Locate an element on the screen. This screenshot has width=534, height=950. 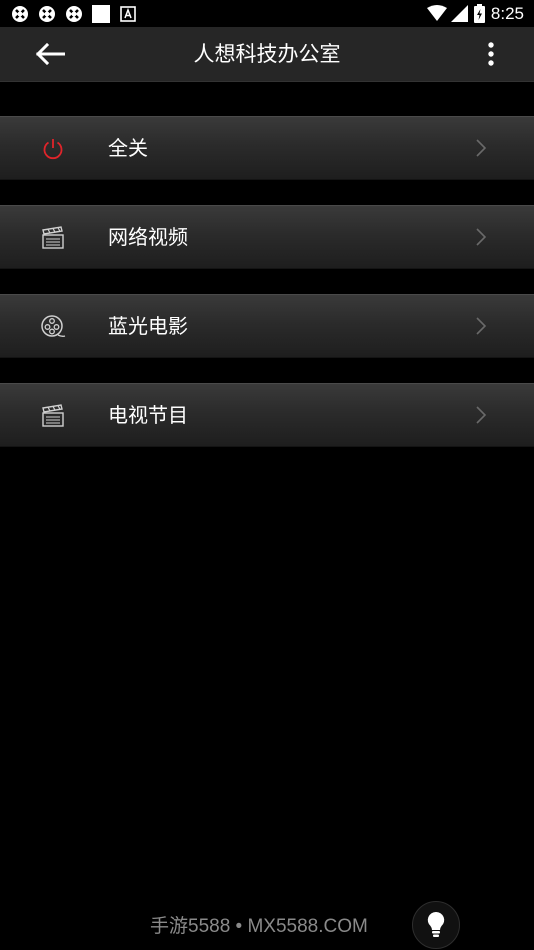
menu-item-bluray-movie: 蓝光电影 is located at coordinates (267, 326).